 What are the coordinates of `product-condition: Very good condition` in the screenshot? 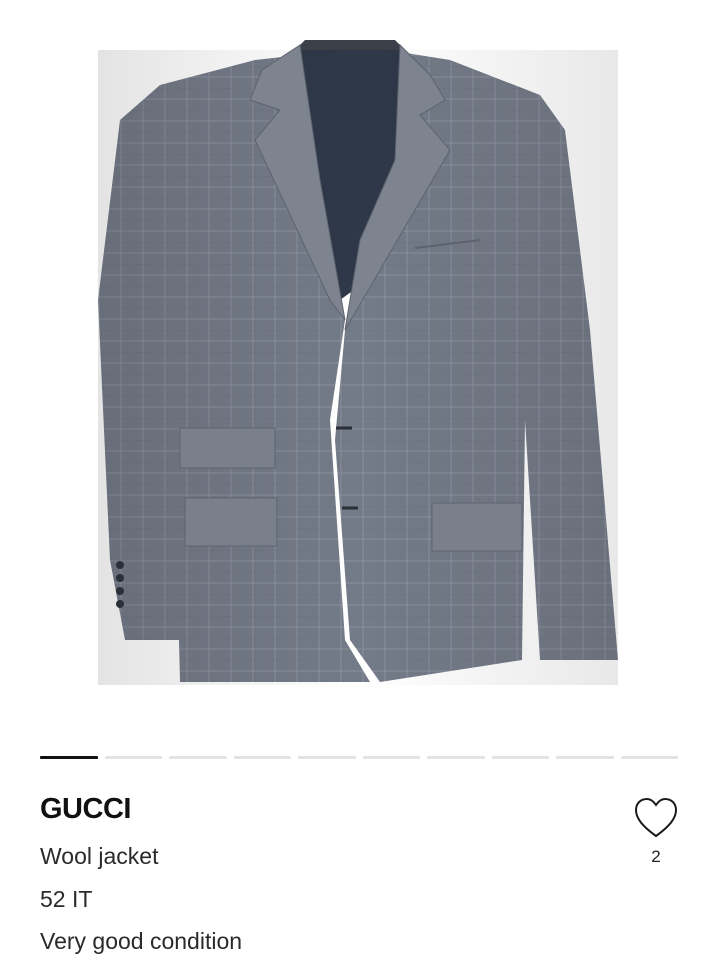 It's located at (141, 941).